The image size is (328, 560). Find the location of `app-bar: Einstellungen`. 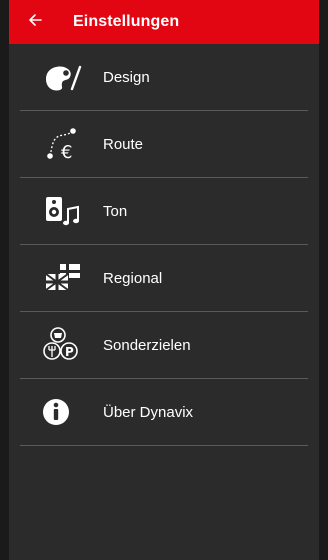

app-bar: Einstellungen is located at coordinates (164, 22).